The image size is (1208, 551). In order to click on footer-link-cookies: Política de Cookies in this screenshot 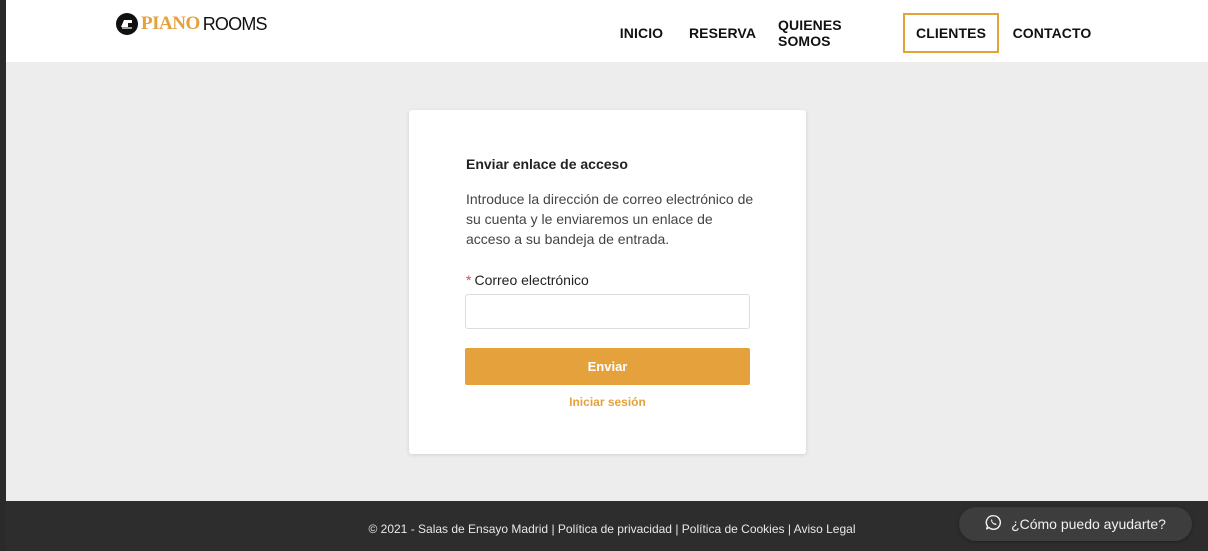, I will do `click(733, 529)`.